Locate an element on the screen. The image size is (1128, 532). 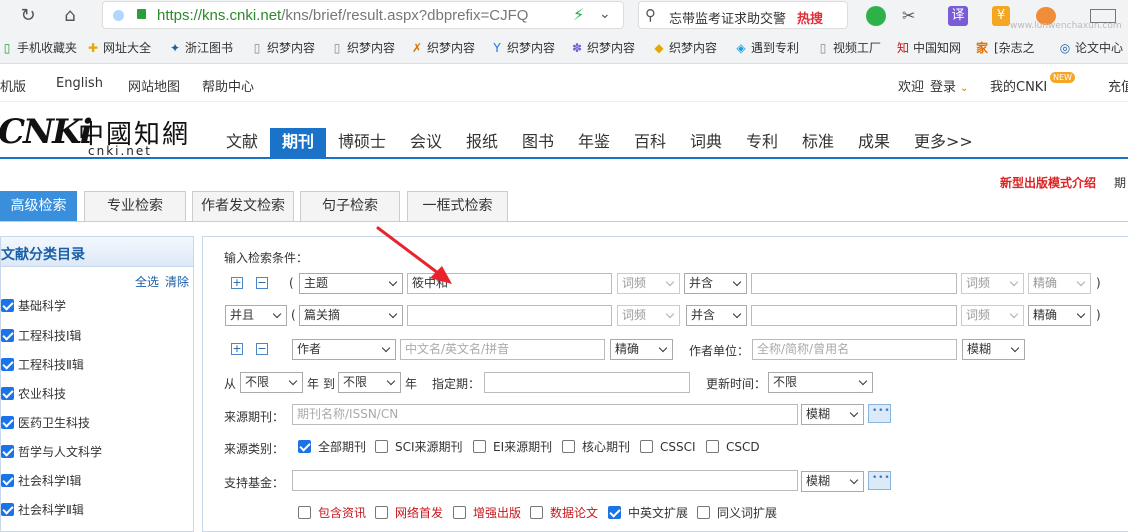
fund-input is located at coordinates (545, 480).